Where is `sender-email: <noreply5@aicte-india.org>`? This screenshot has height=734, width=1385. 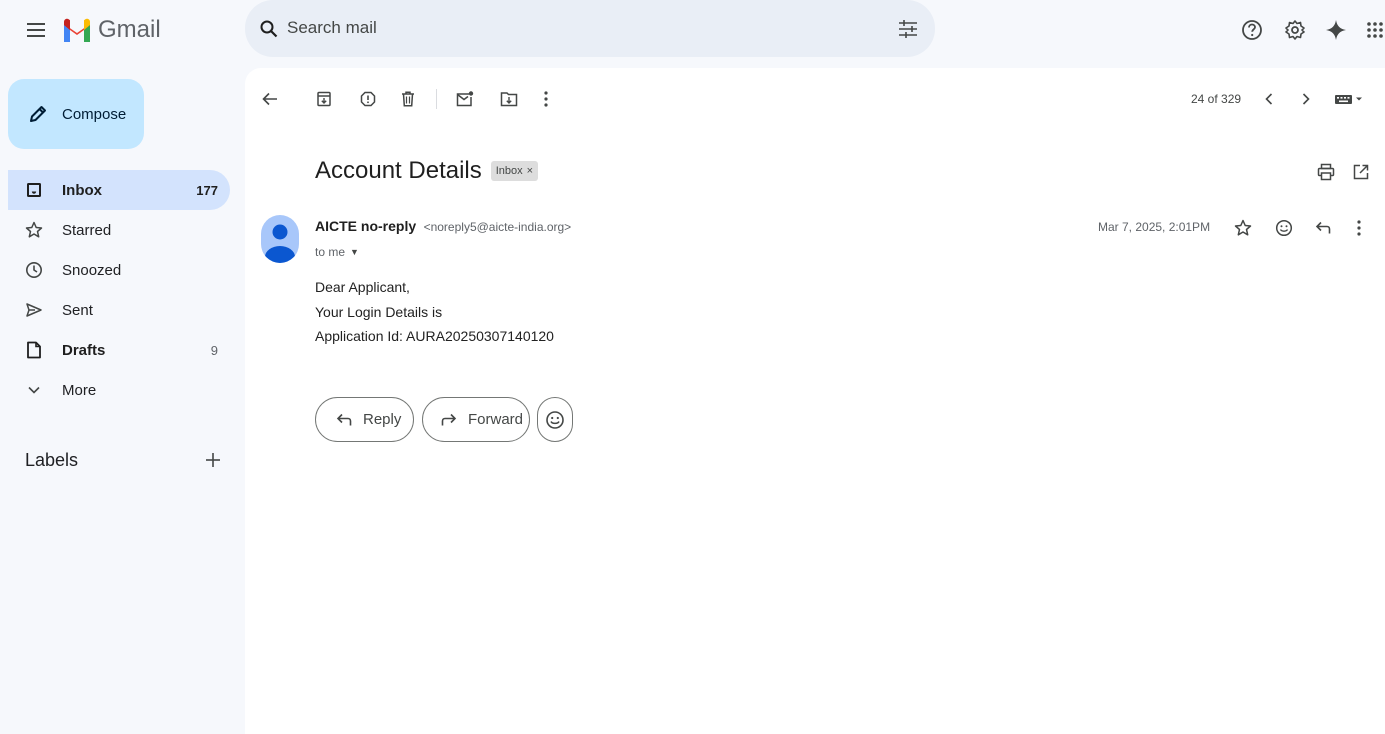
sender-email: <noreply5@aicte-india.org> is located at coordinates (497, 227).